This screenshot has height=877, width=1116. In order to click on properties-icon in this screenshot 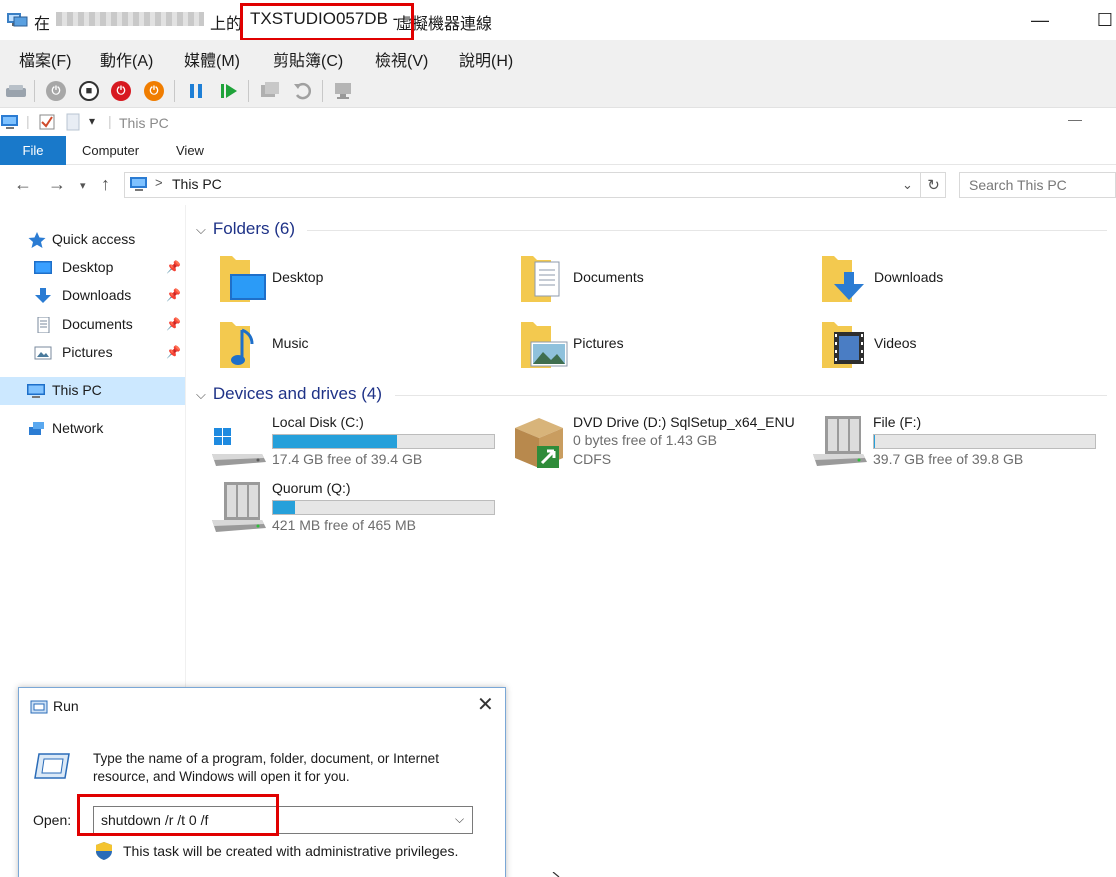, I will do `click(47, 122)`.